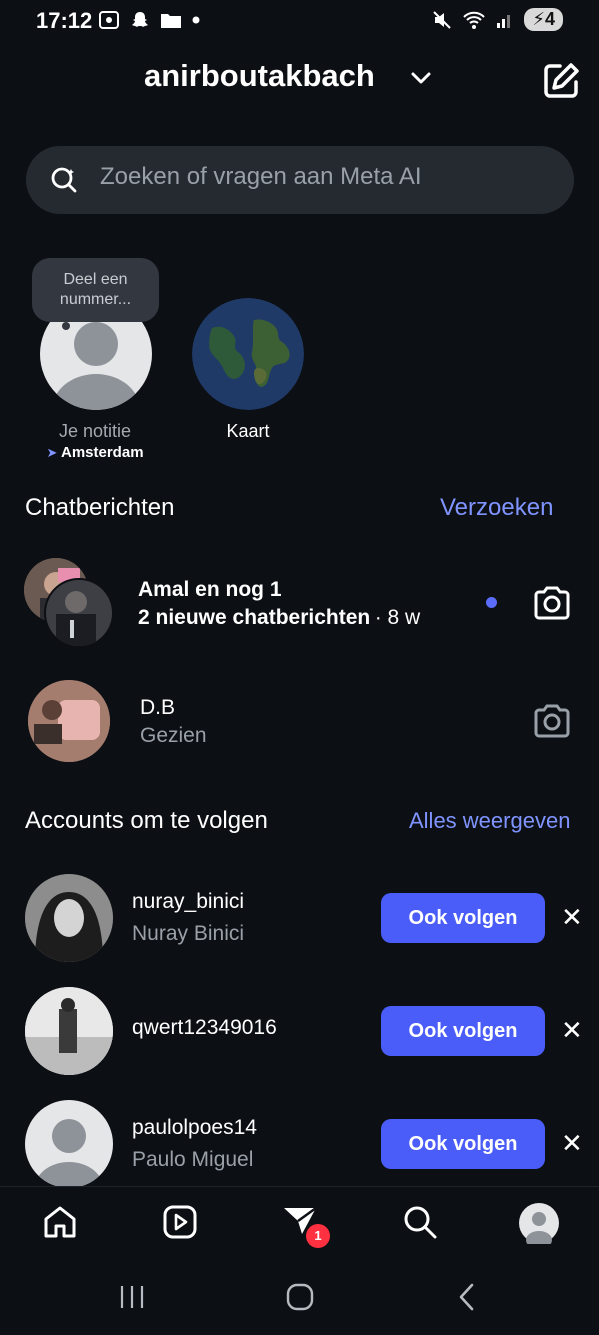 This screenshot has height=1335, width=599. I want to click on group-avatar-front, so click(79, 613).